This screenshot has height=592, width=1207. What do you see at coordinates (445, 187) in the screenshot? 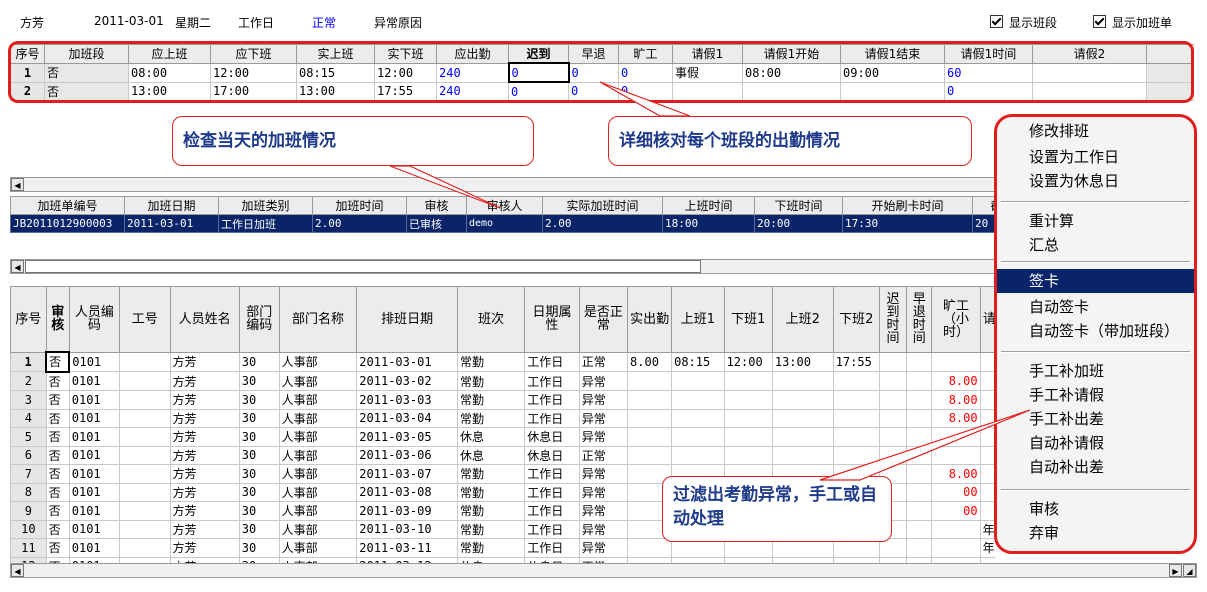
I see `arrow-to-overtime` at bounding box center [445, 187].